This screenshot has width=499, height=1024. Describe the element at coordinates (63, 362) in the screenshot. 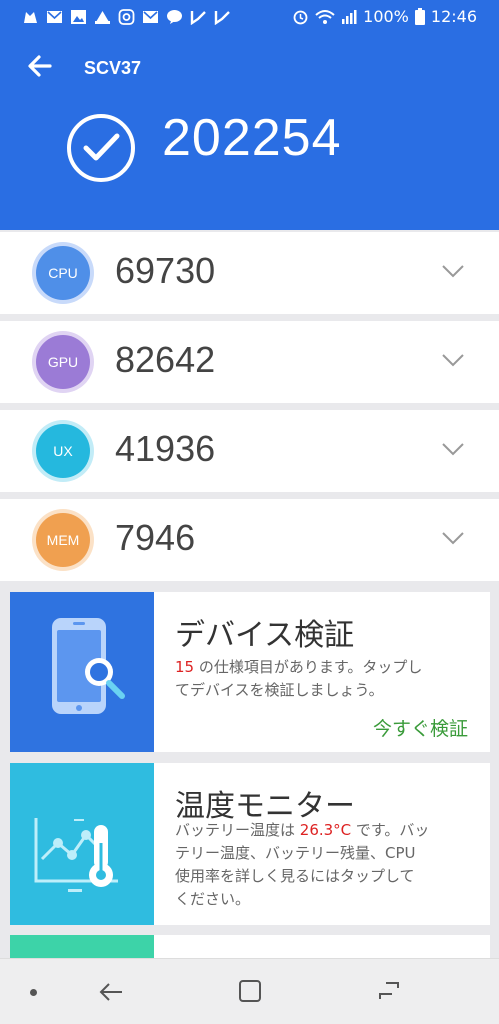

I see `gpu-badge: GPU` at that location.